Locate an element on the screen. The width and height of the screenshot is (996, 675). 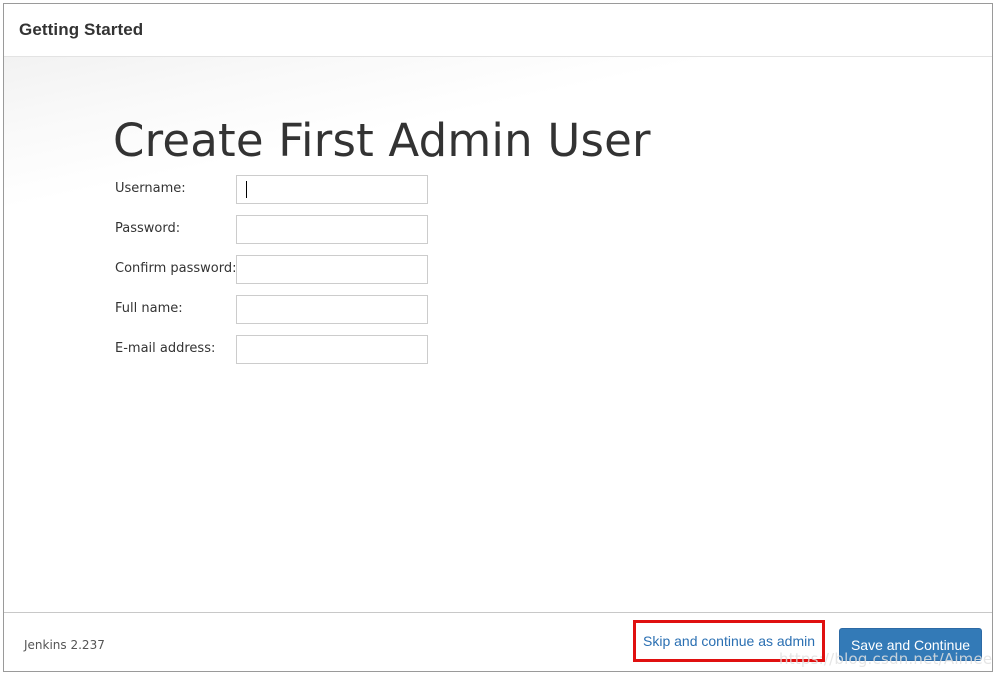
jenkins-version: Jenkins 2.237 is located at coordinates (64, 645).